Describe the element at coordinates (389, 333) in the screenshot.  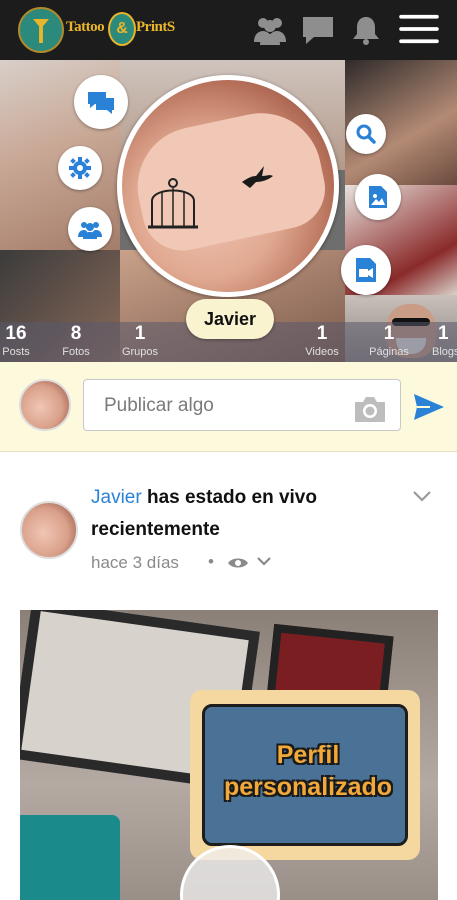
I see `stat-paginas-count: 1` at that location.